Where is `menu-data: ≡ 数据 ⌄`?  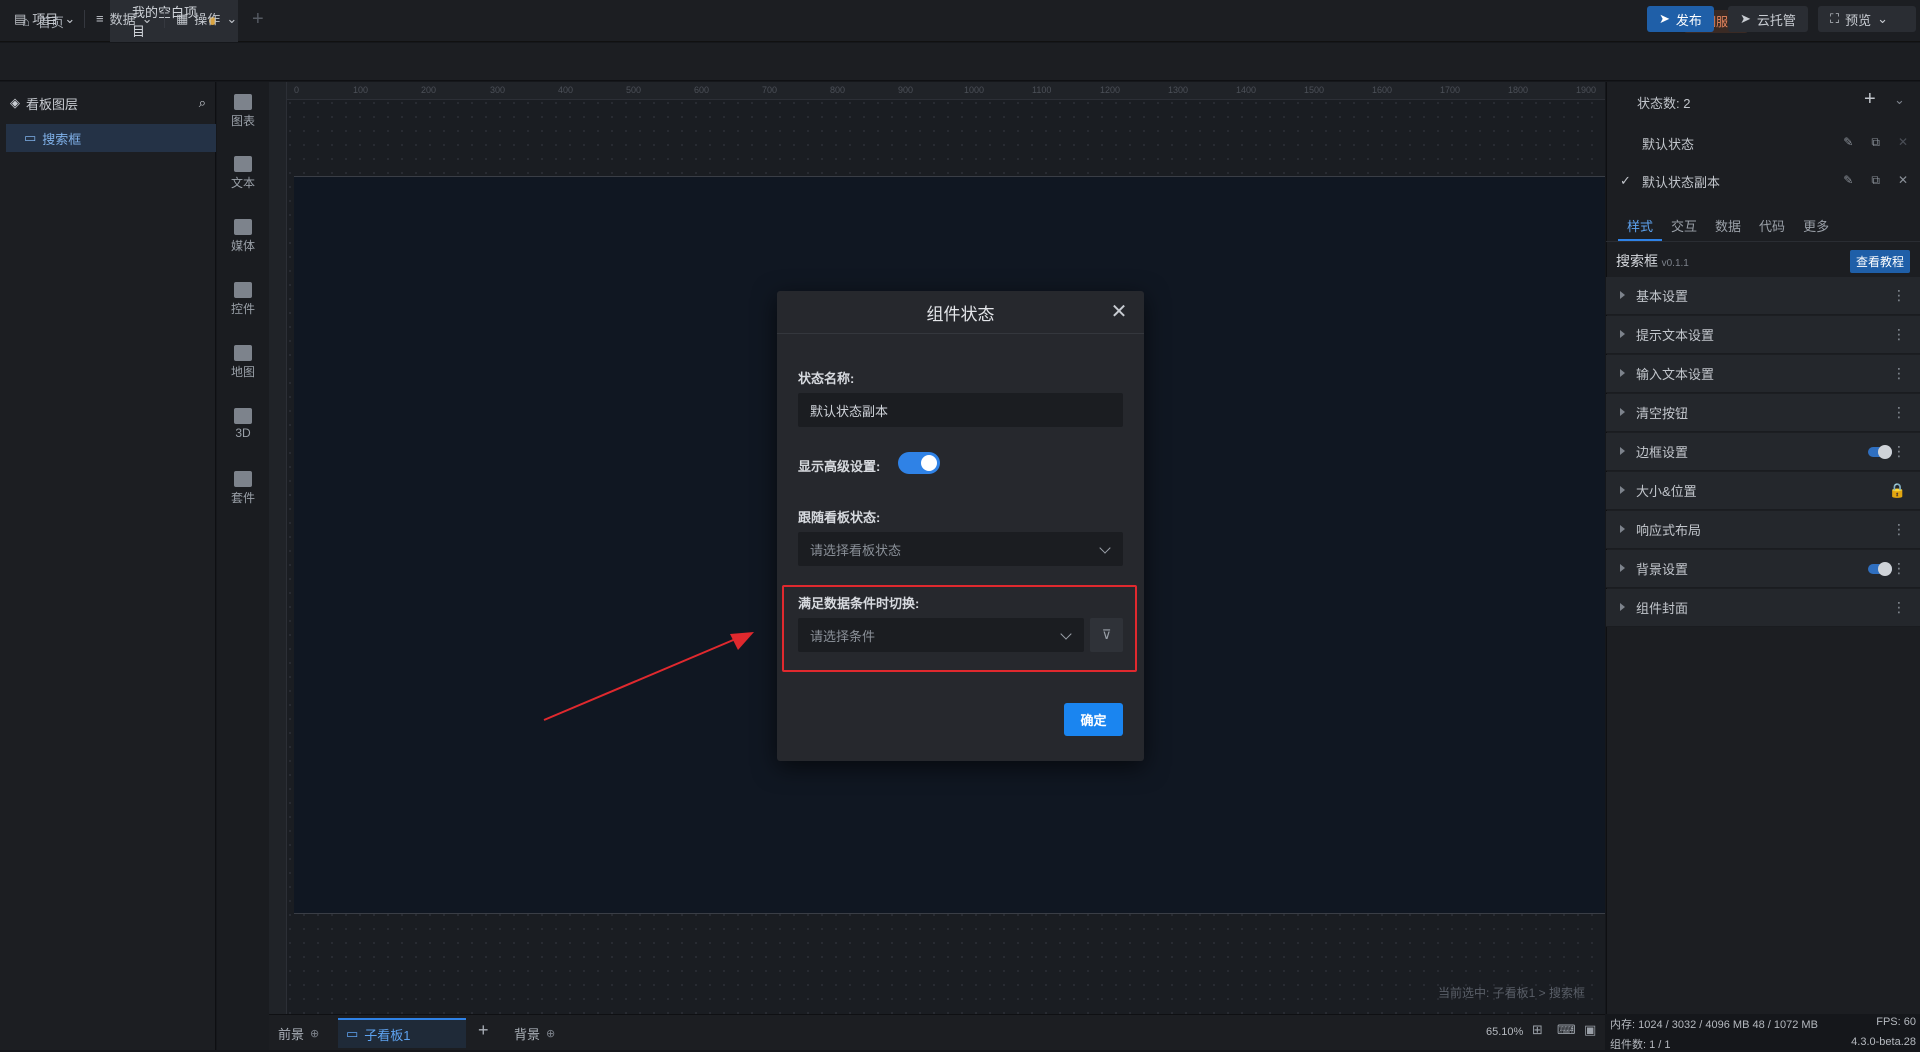 menu-data: ≡ 数据 ⌄ is located at coordinates (124, 18).